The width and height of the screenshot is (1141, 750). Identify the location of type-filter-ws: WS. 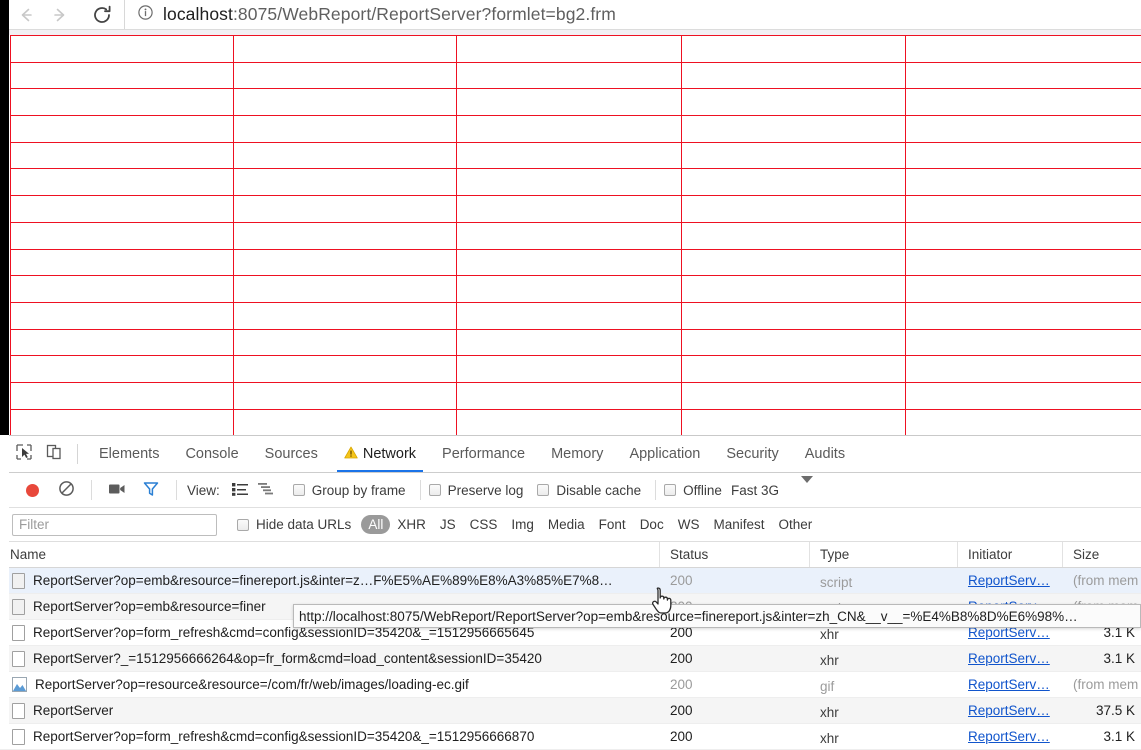
(689, 524).